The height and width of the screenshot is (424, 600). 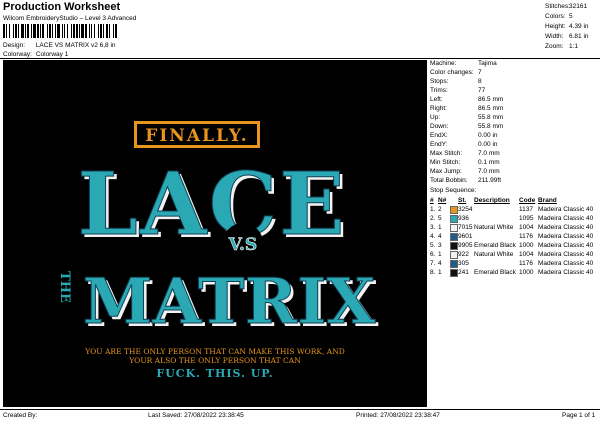 I want to click on stitch-count-cell: 305, so click(x=463, y=263).